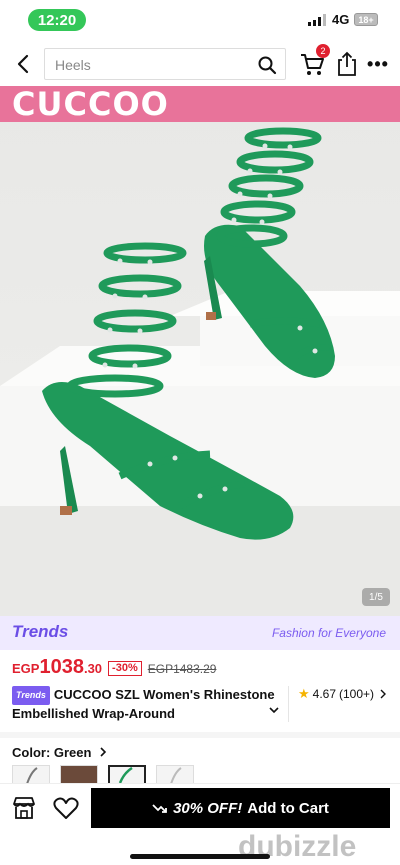 The image size is (400, 865). What do you see at coordinates (267, 65) in the screenshot?
I see `search-icon` at bounding box center [267, 65].